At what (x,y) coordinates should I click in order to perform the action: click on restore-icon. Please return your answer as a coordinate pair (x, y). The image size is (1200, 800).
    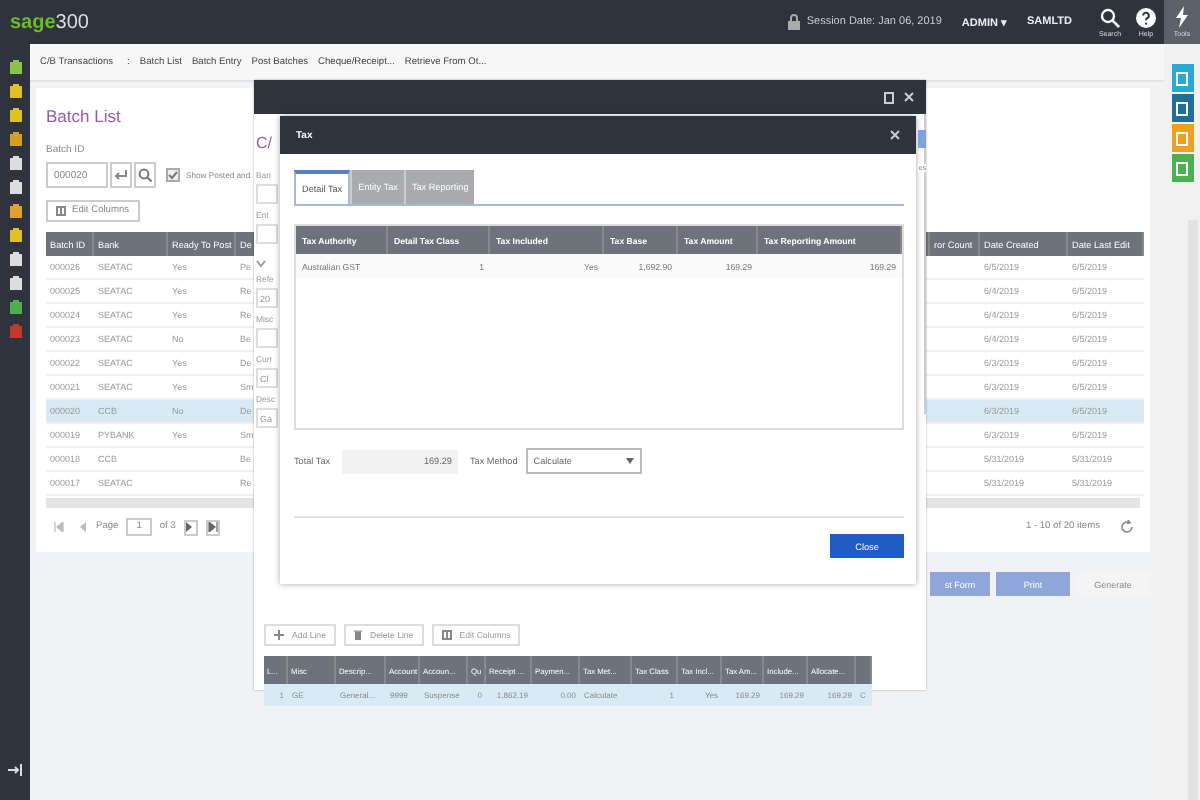
    Looking at the image, I should click on (889, 97).